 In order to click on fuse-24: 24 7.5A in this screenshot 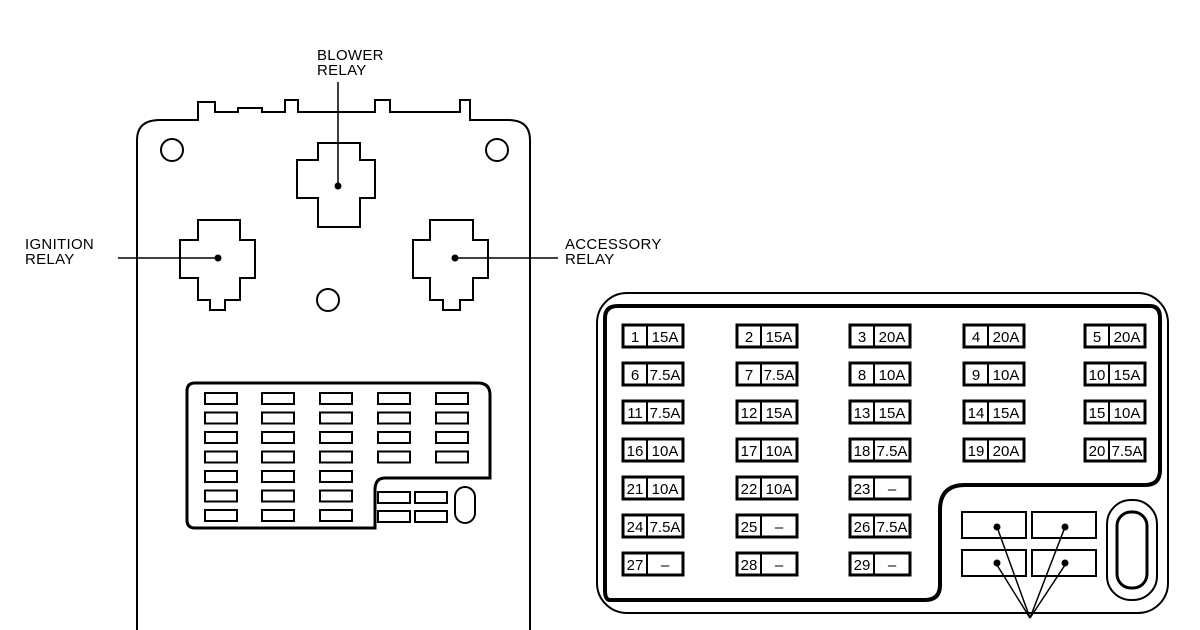, I will do `click(653, 526)`.